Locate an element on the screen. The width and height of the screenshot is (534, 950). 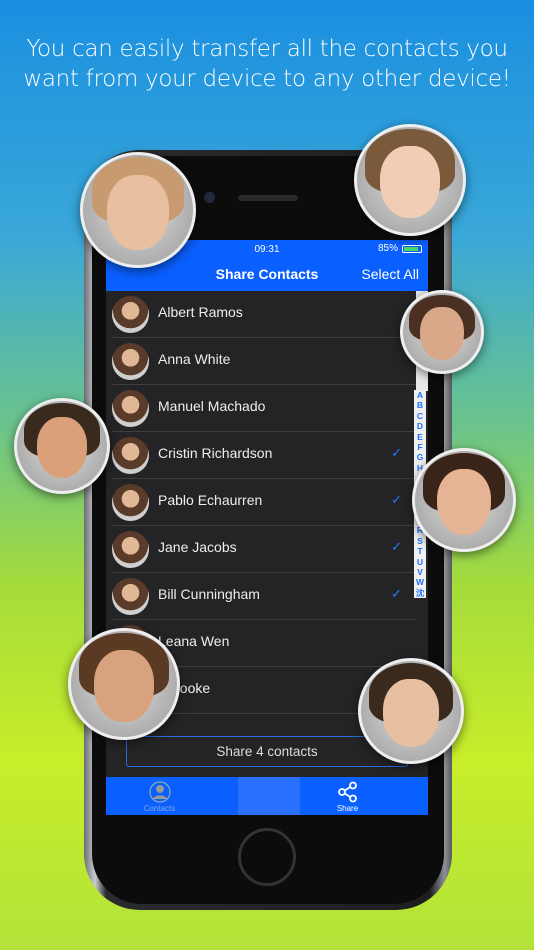
tab-share-label: Share is located at coordinates (347, 808).